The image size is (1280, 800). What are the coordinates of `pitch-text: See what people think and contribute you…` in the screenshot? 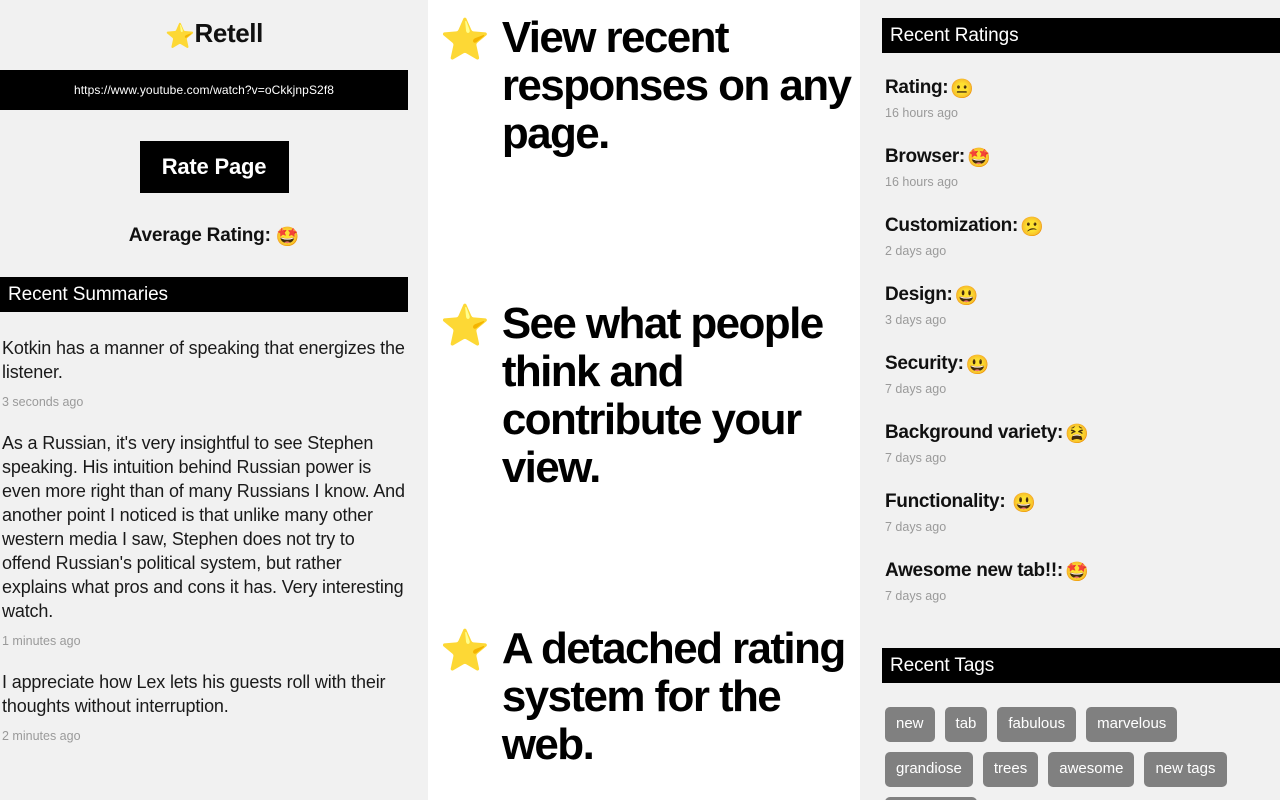 It's located at (662, 395).